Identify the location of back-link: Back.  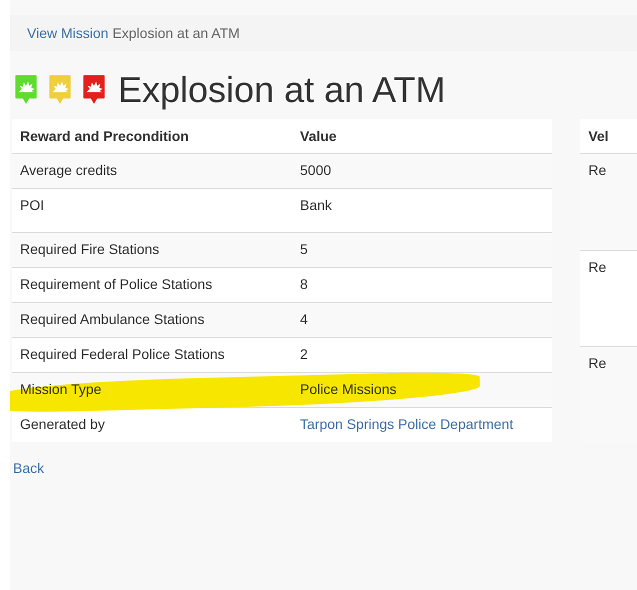
(28, 468).